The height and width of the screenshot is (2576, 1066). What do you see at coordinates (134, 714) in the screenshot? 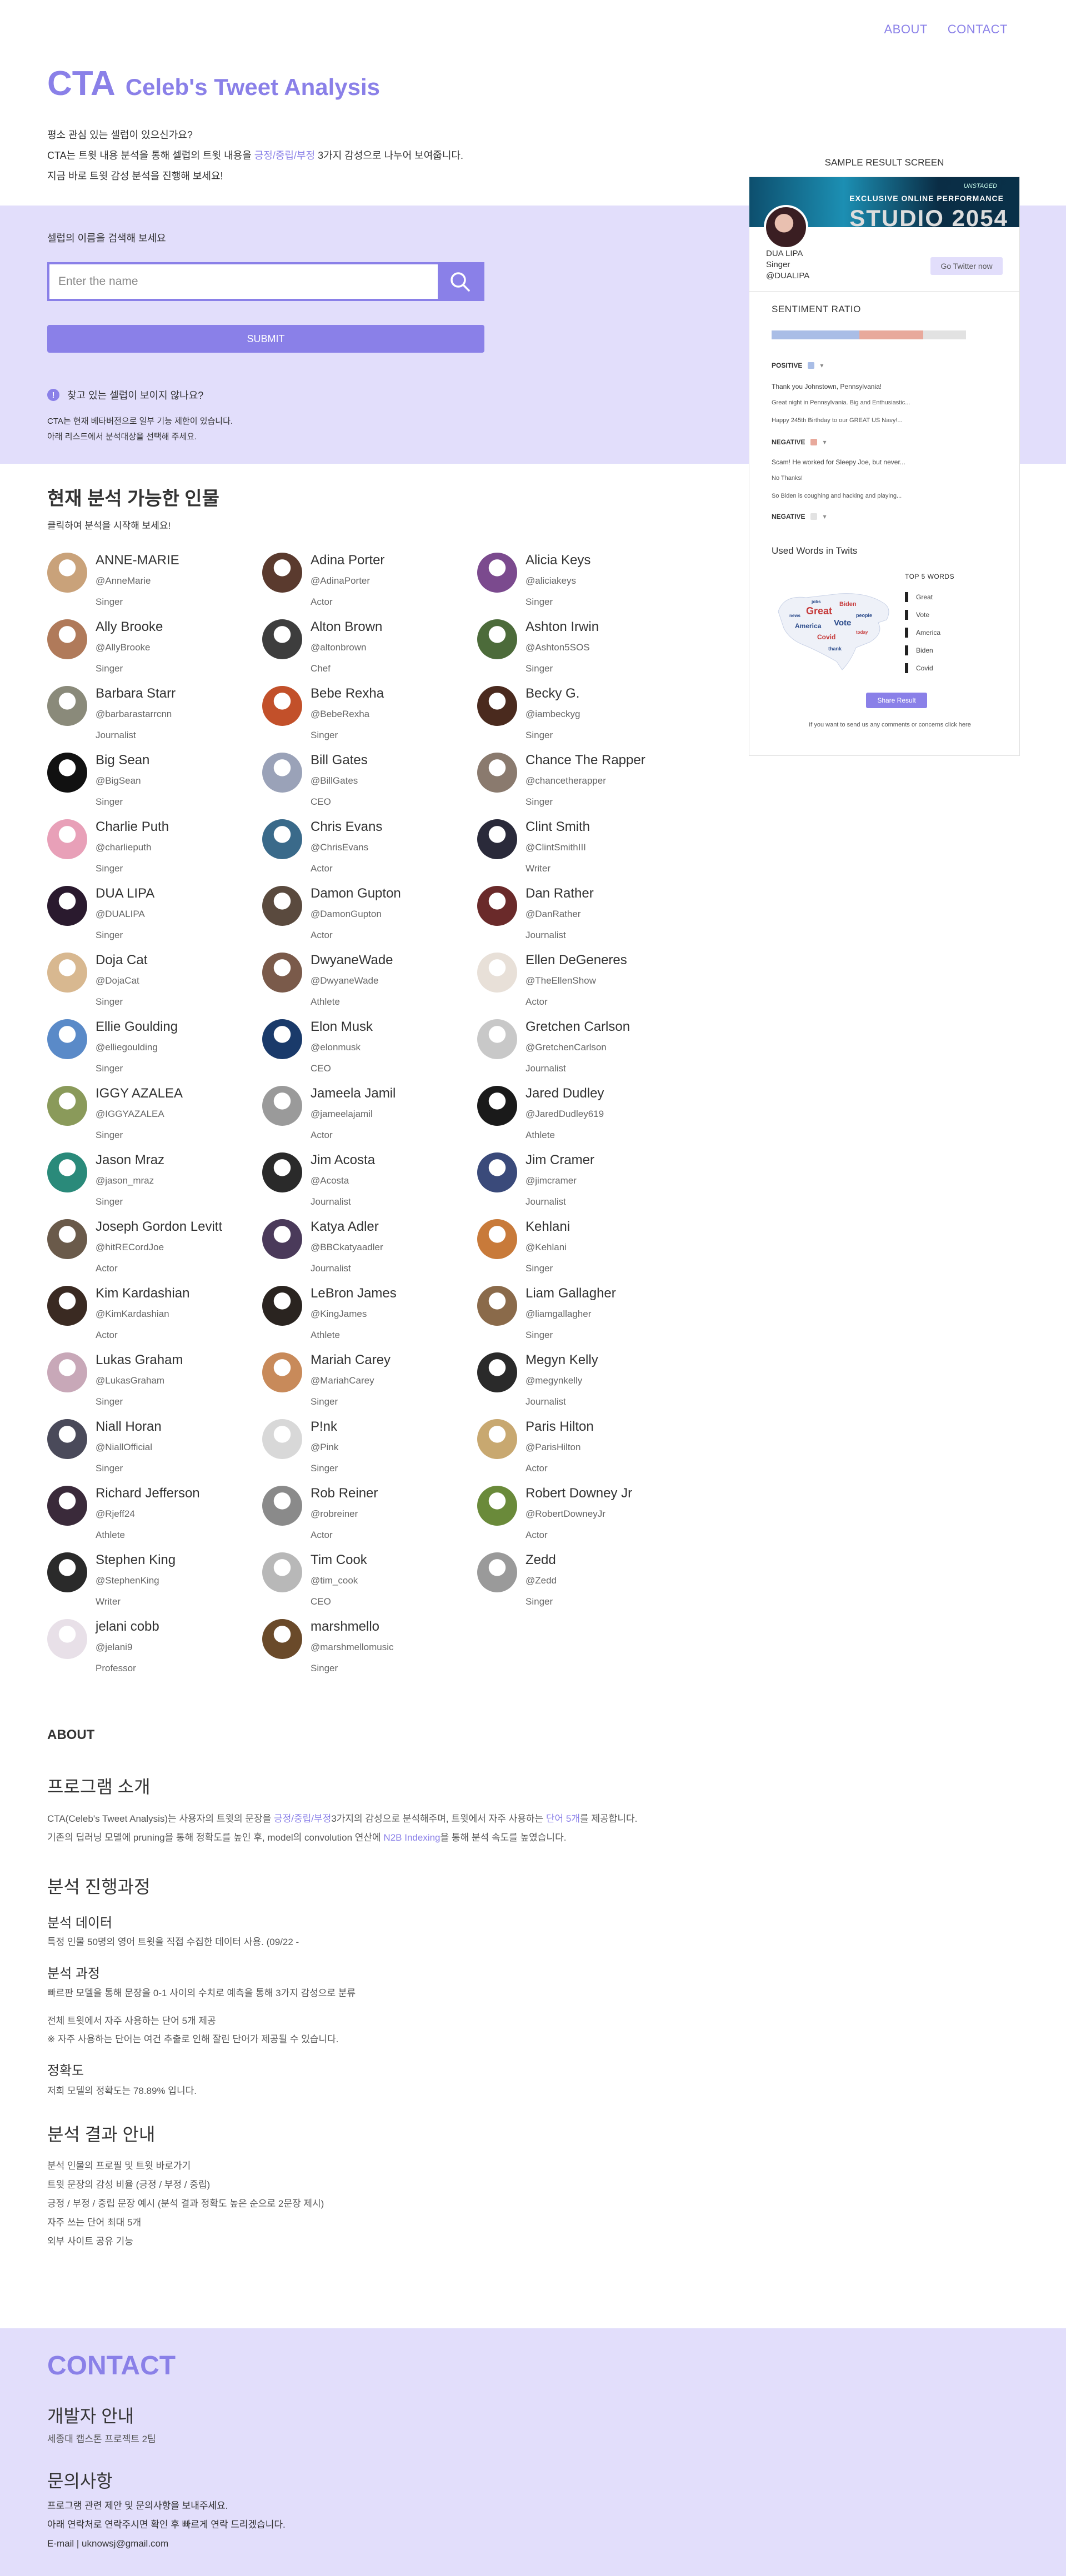
I see `celebrity-handle: @barbarastarrcnn` at bounding box center [134, 714].